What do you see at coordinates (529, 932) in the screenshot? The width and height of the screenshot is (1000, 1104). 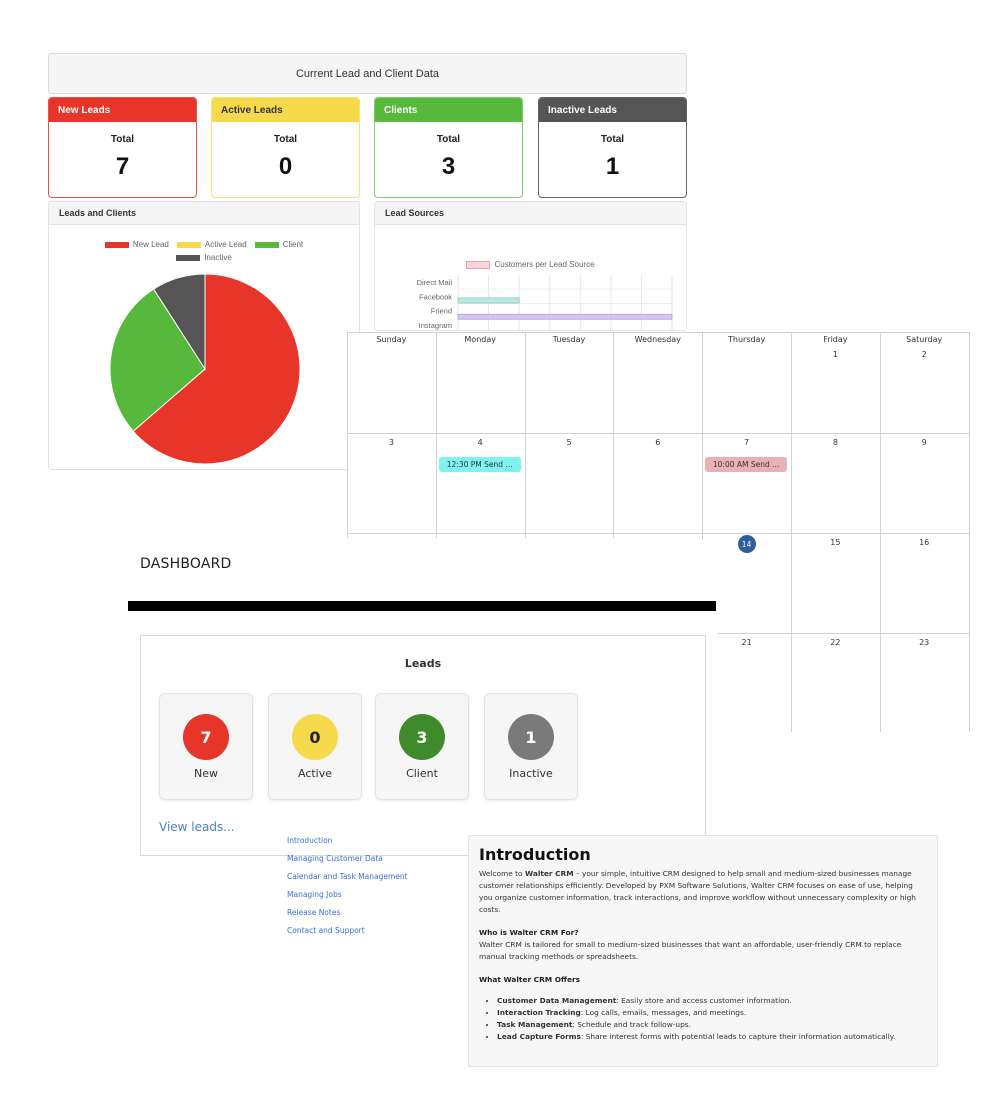 I see `section-heading: Who is Walter CRM For?` at bounding box center [529, 932].